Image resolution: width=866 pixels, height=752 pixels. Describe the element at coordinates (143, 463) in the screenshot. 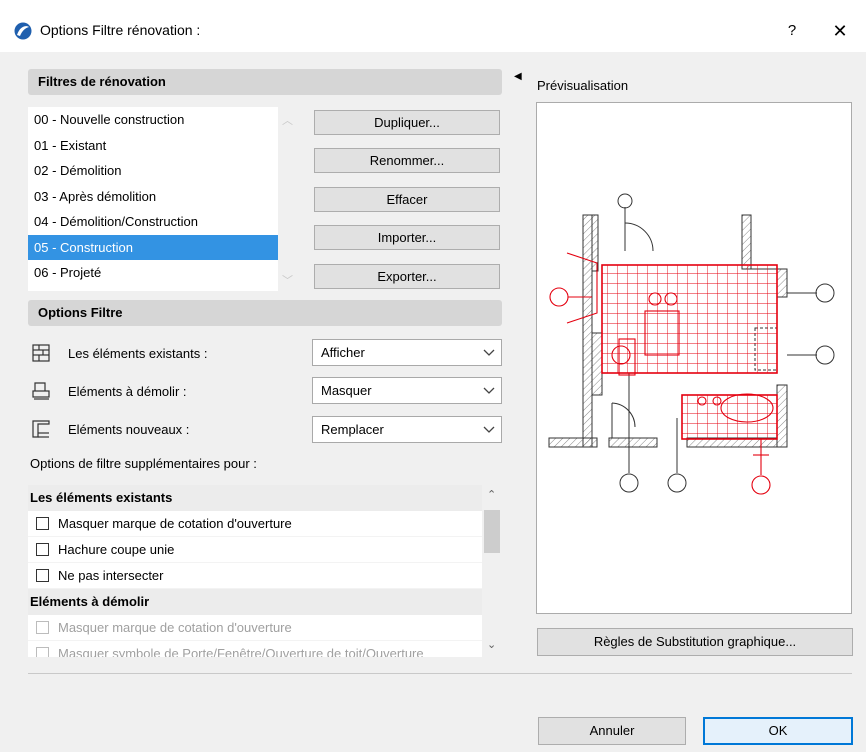

I see `extra-options-label: Options de filtre supplémentaires pour :` at that location.